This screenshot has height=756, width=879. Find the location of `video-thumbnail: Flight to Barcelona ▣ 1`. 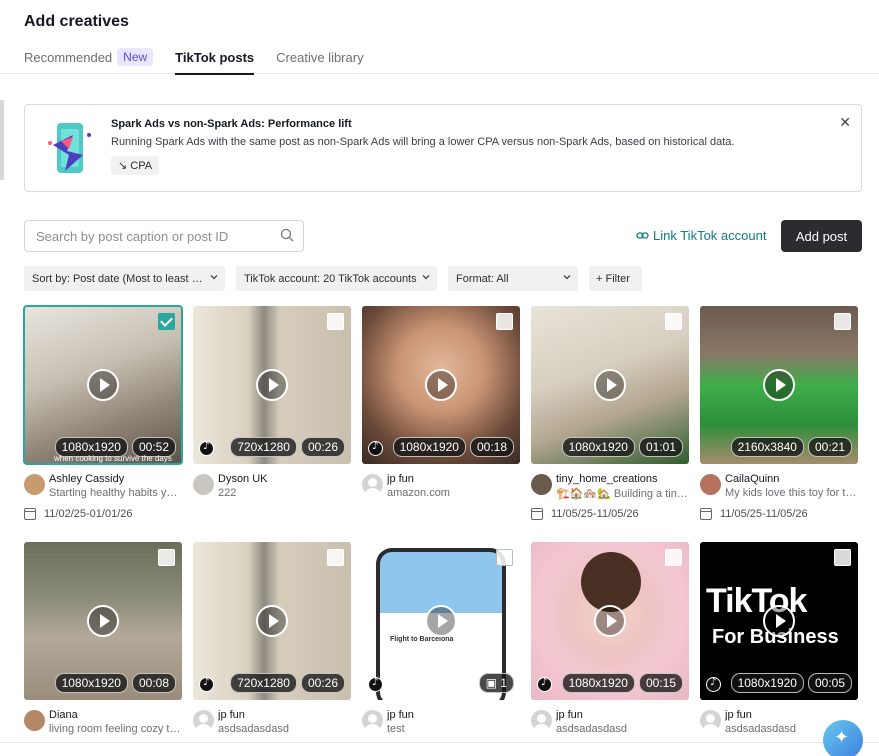

video-thumbnail: Flight to Barcelona ▣ 1 is located at coordinates (441, 621).